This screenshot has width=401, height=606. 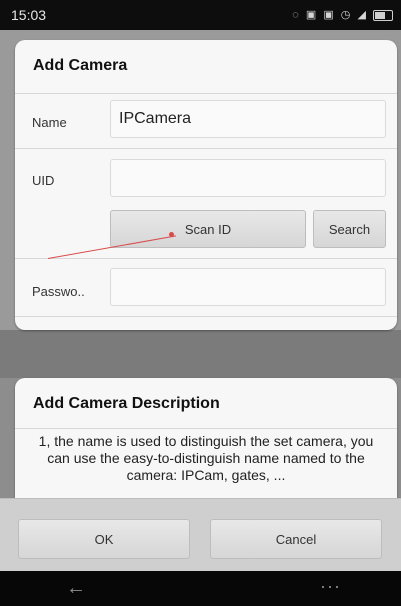 I want to click on signal-icon: ◢, so click(x=362, y=15).